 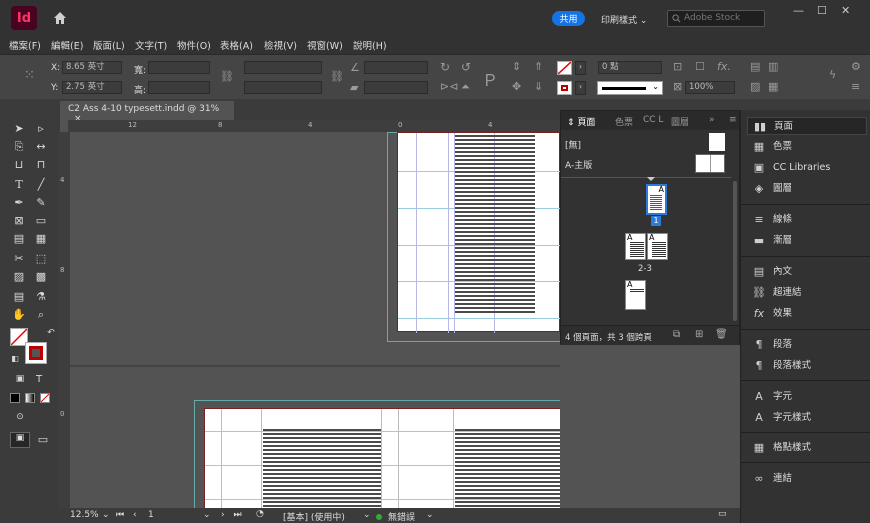 I want to click on fill-swatch, so click(x=564, y=68).